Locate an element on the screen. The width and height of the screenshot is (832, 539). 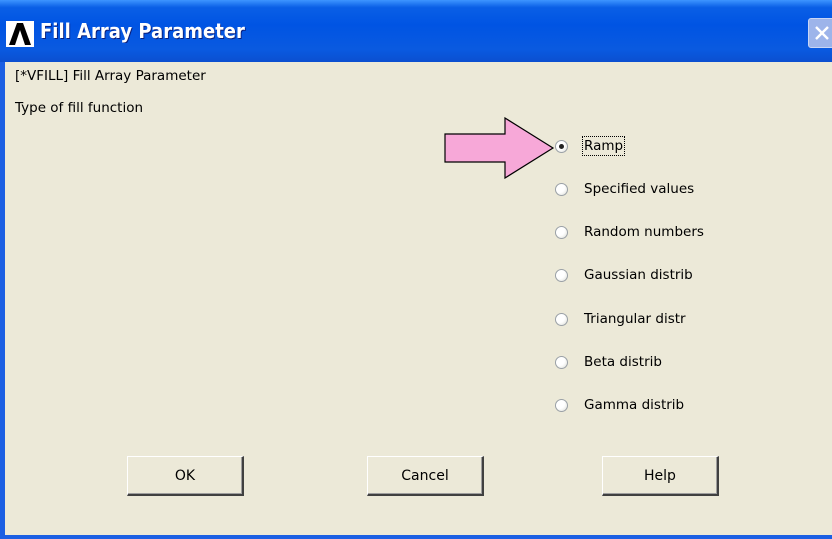
title-bar: Fill Array Parameter is located at coordinates (416, 31).